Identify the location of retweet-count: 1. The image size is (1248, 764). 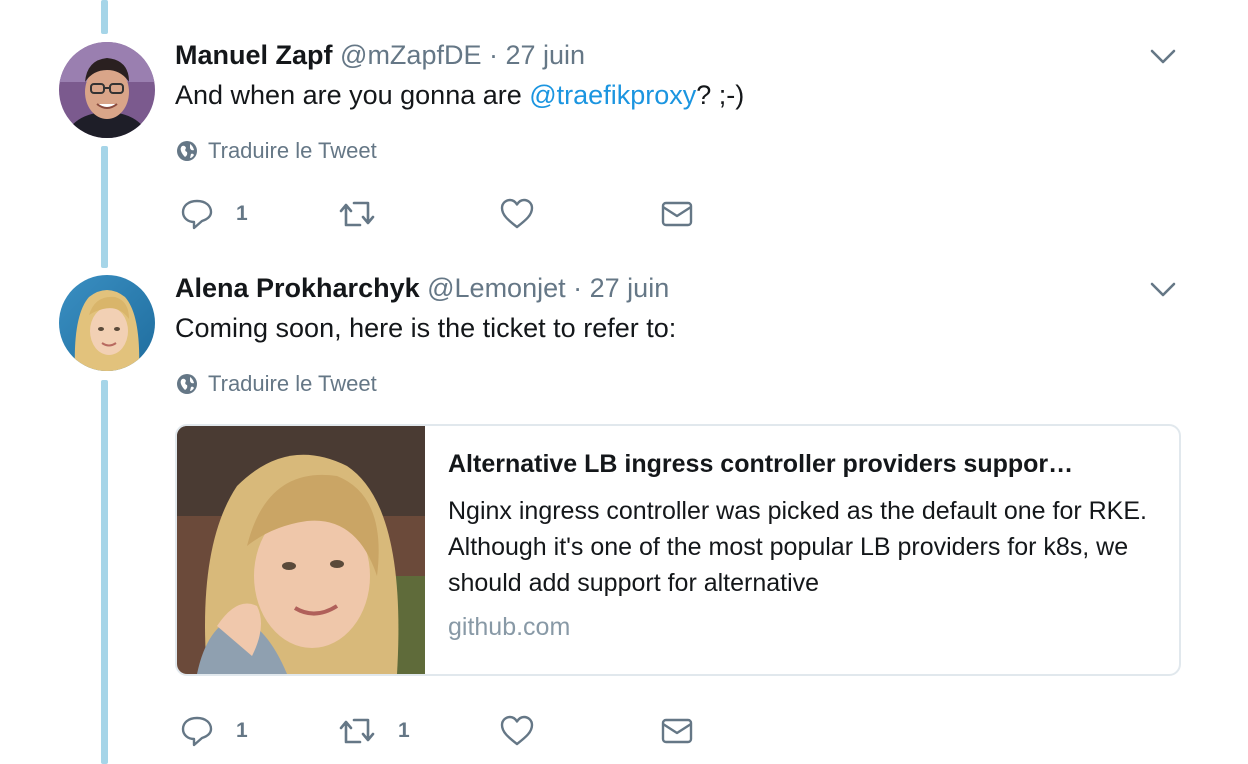
(404, 730).